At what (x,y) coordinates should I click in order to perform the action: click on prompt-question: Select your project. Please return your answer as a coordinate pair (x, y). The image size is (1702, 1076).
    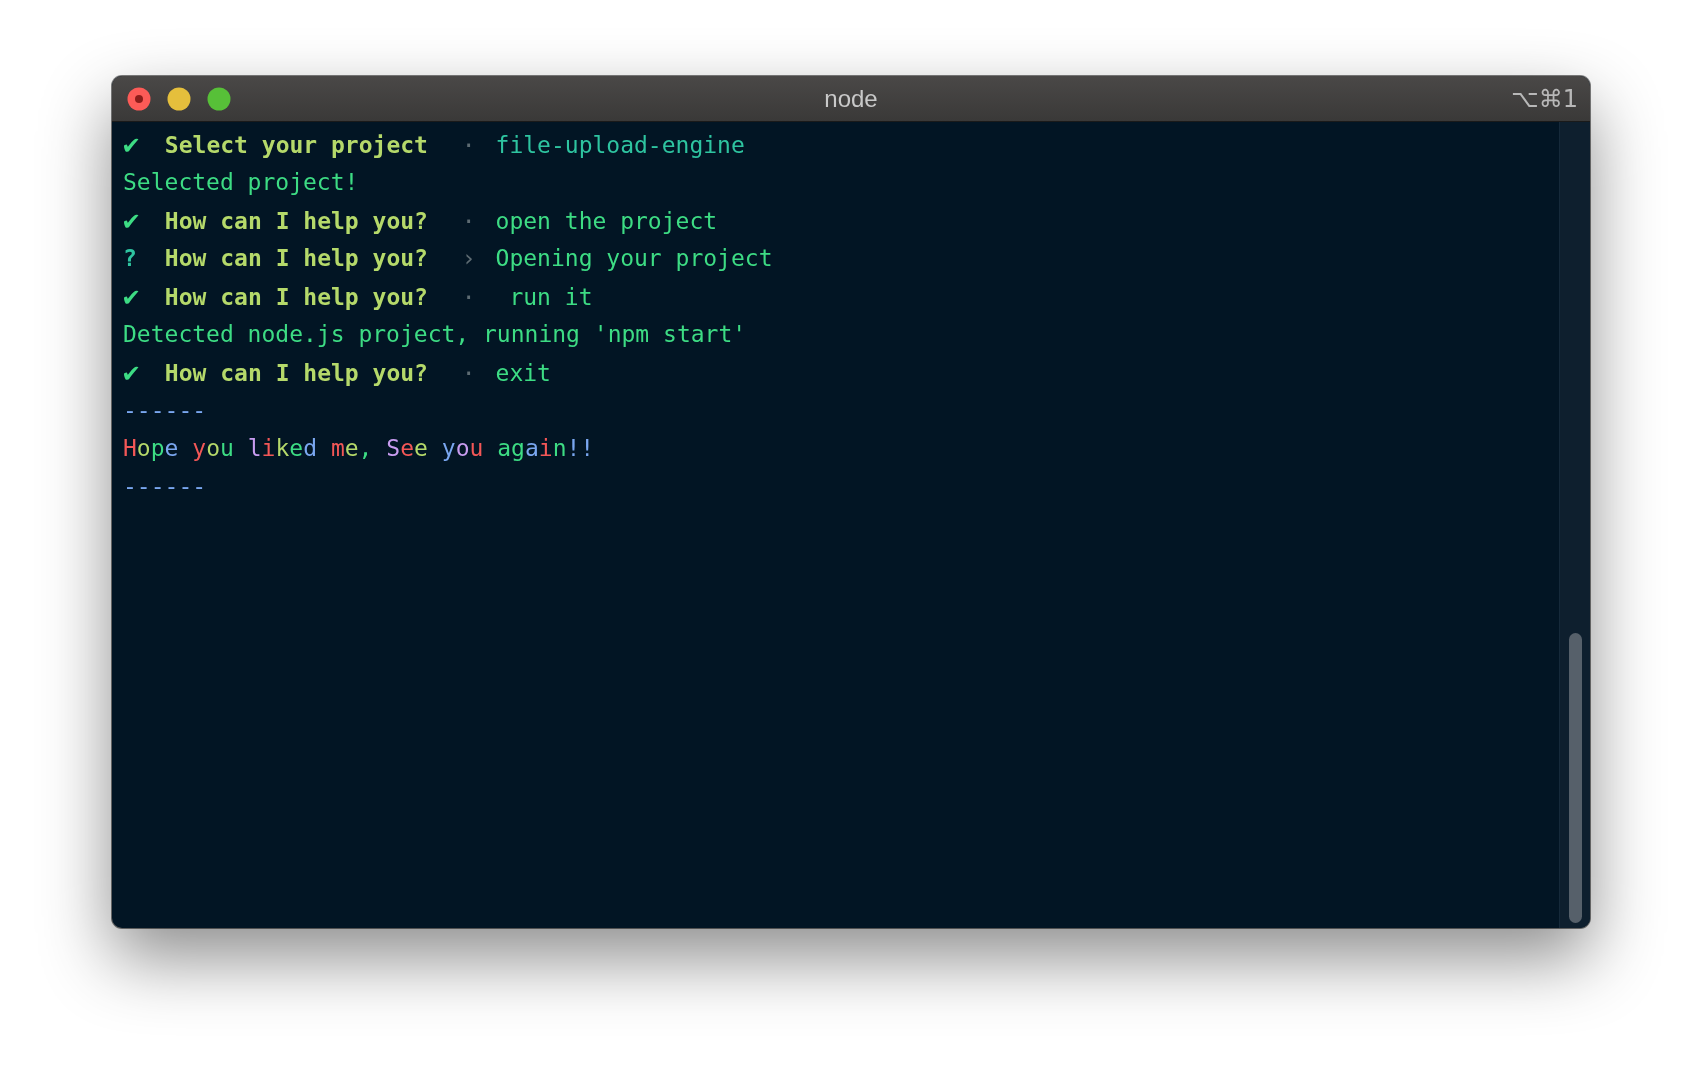
    Looking at the image, I should click on (296, 145).